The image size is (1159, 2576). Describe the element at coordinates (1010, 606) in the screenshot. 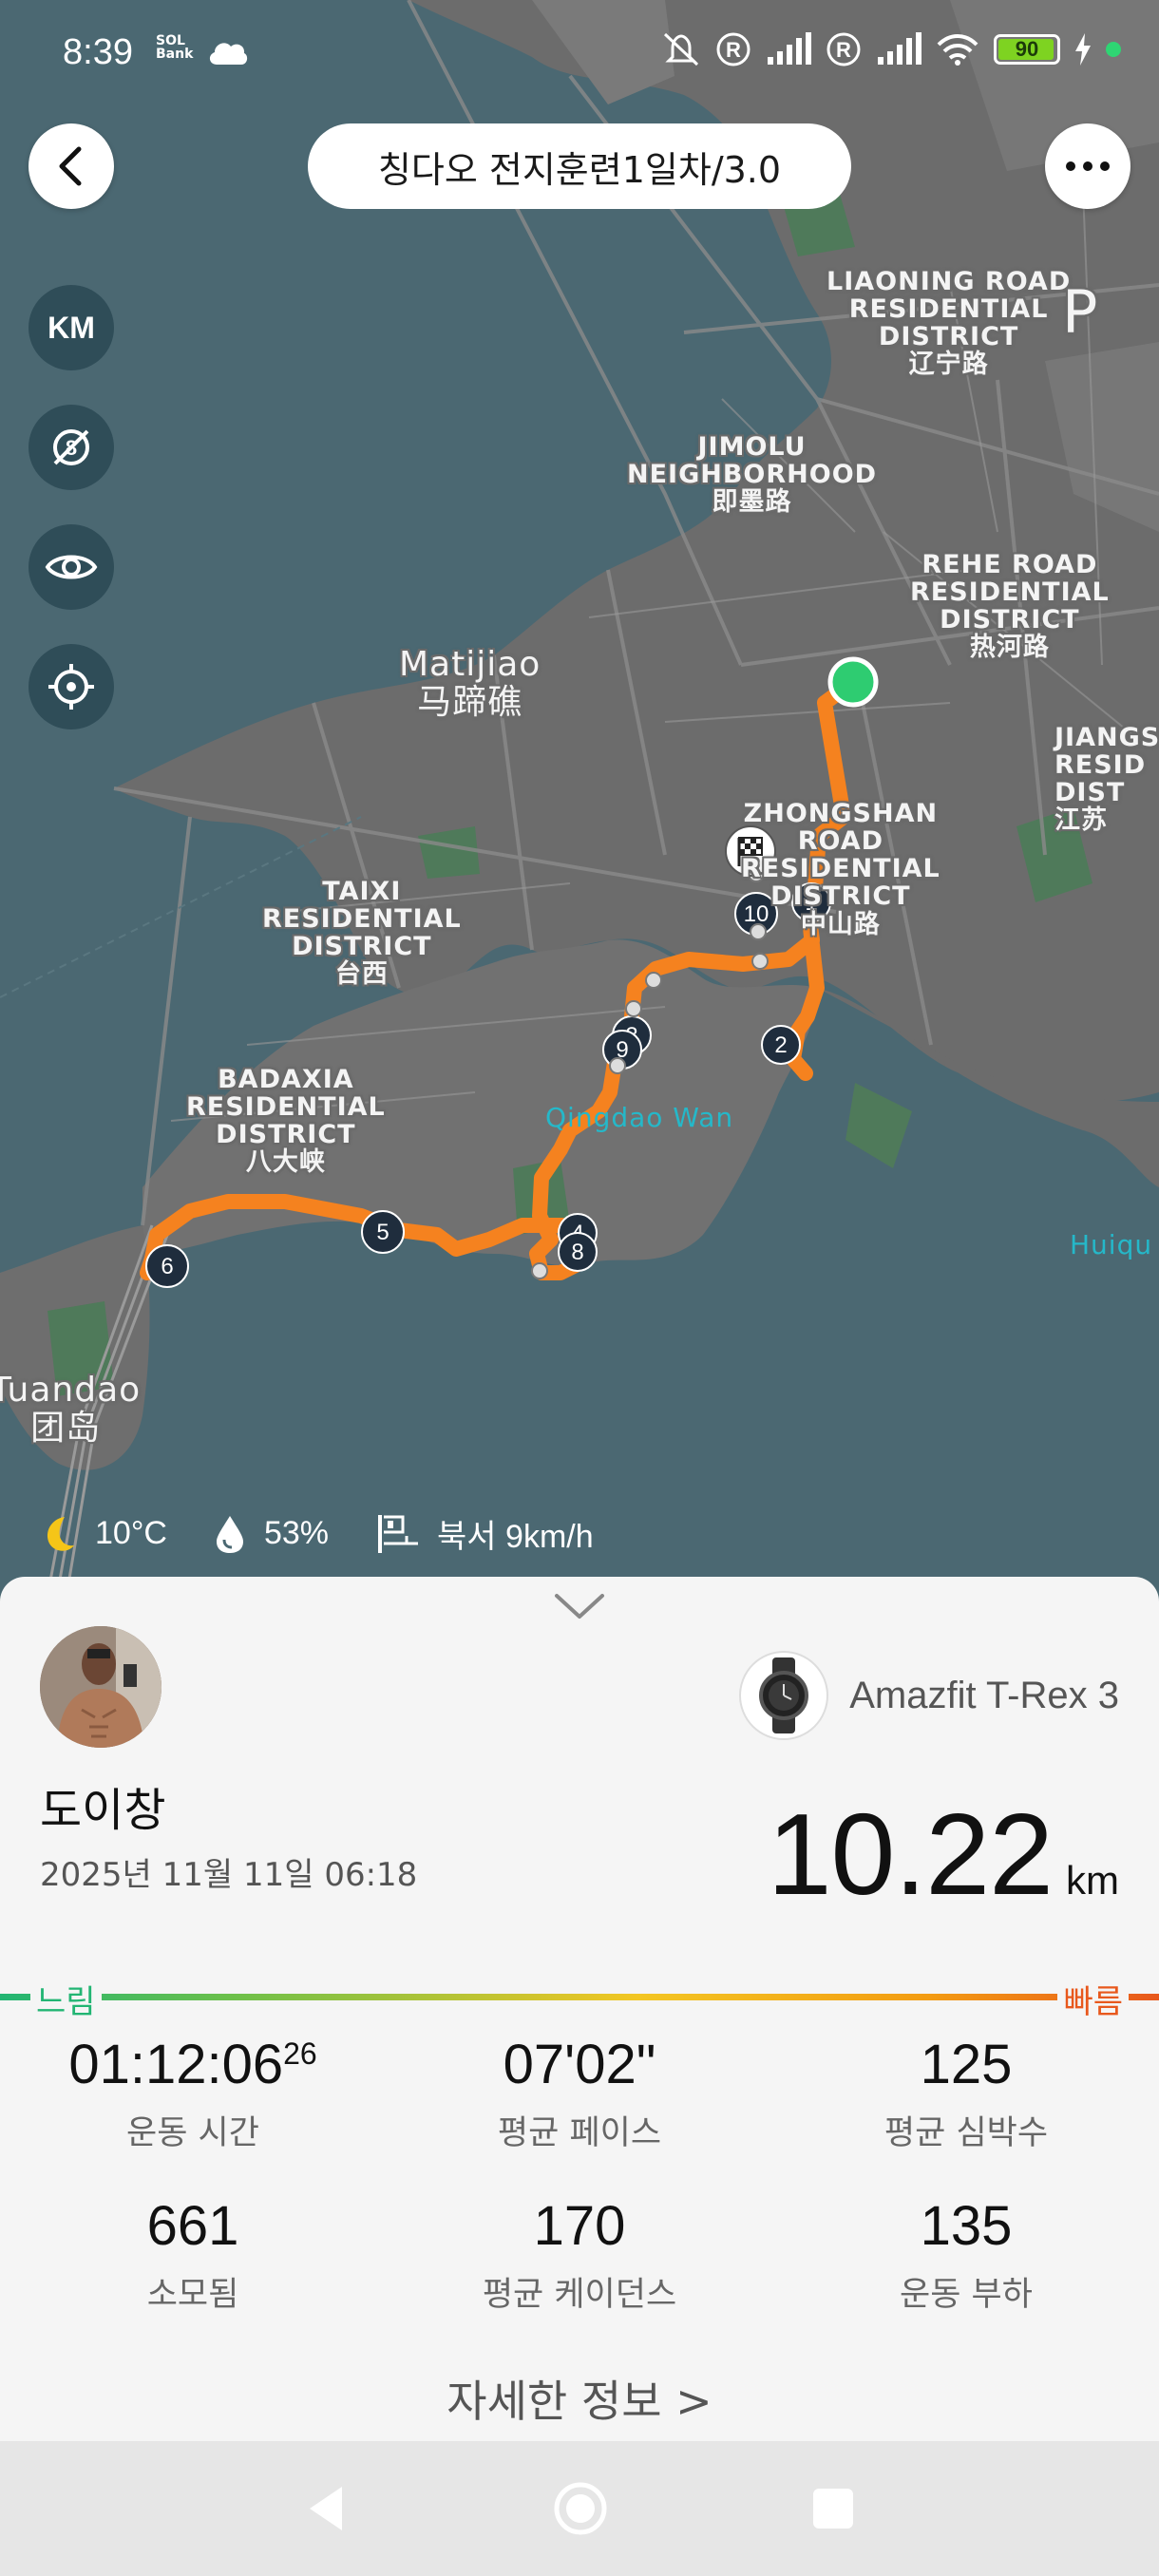

I see `map-label-rehe: REHE ROAD RESIDENTIAL DISTRICT 热河路` at that location.